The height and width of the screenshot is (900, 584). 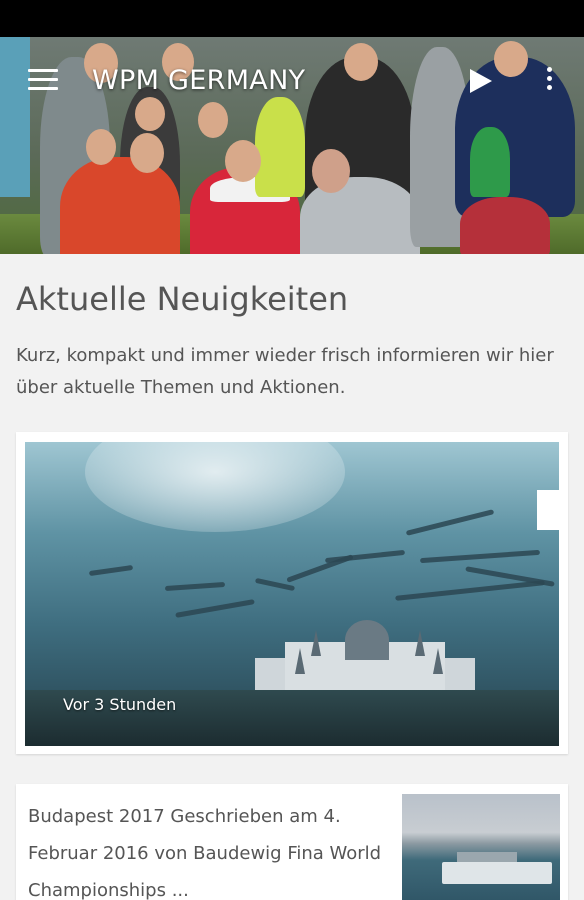 What do you see at coordinates (43, 80) in the screenshot?
I see `menu-icon` at bounding box center [43, 80].